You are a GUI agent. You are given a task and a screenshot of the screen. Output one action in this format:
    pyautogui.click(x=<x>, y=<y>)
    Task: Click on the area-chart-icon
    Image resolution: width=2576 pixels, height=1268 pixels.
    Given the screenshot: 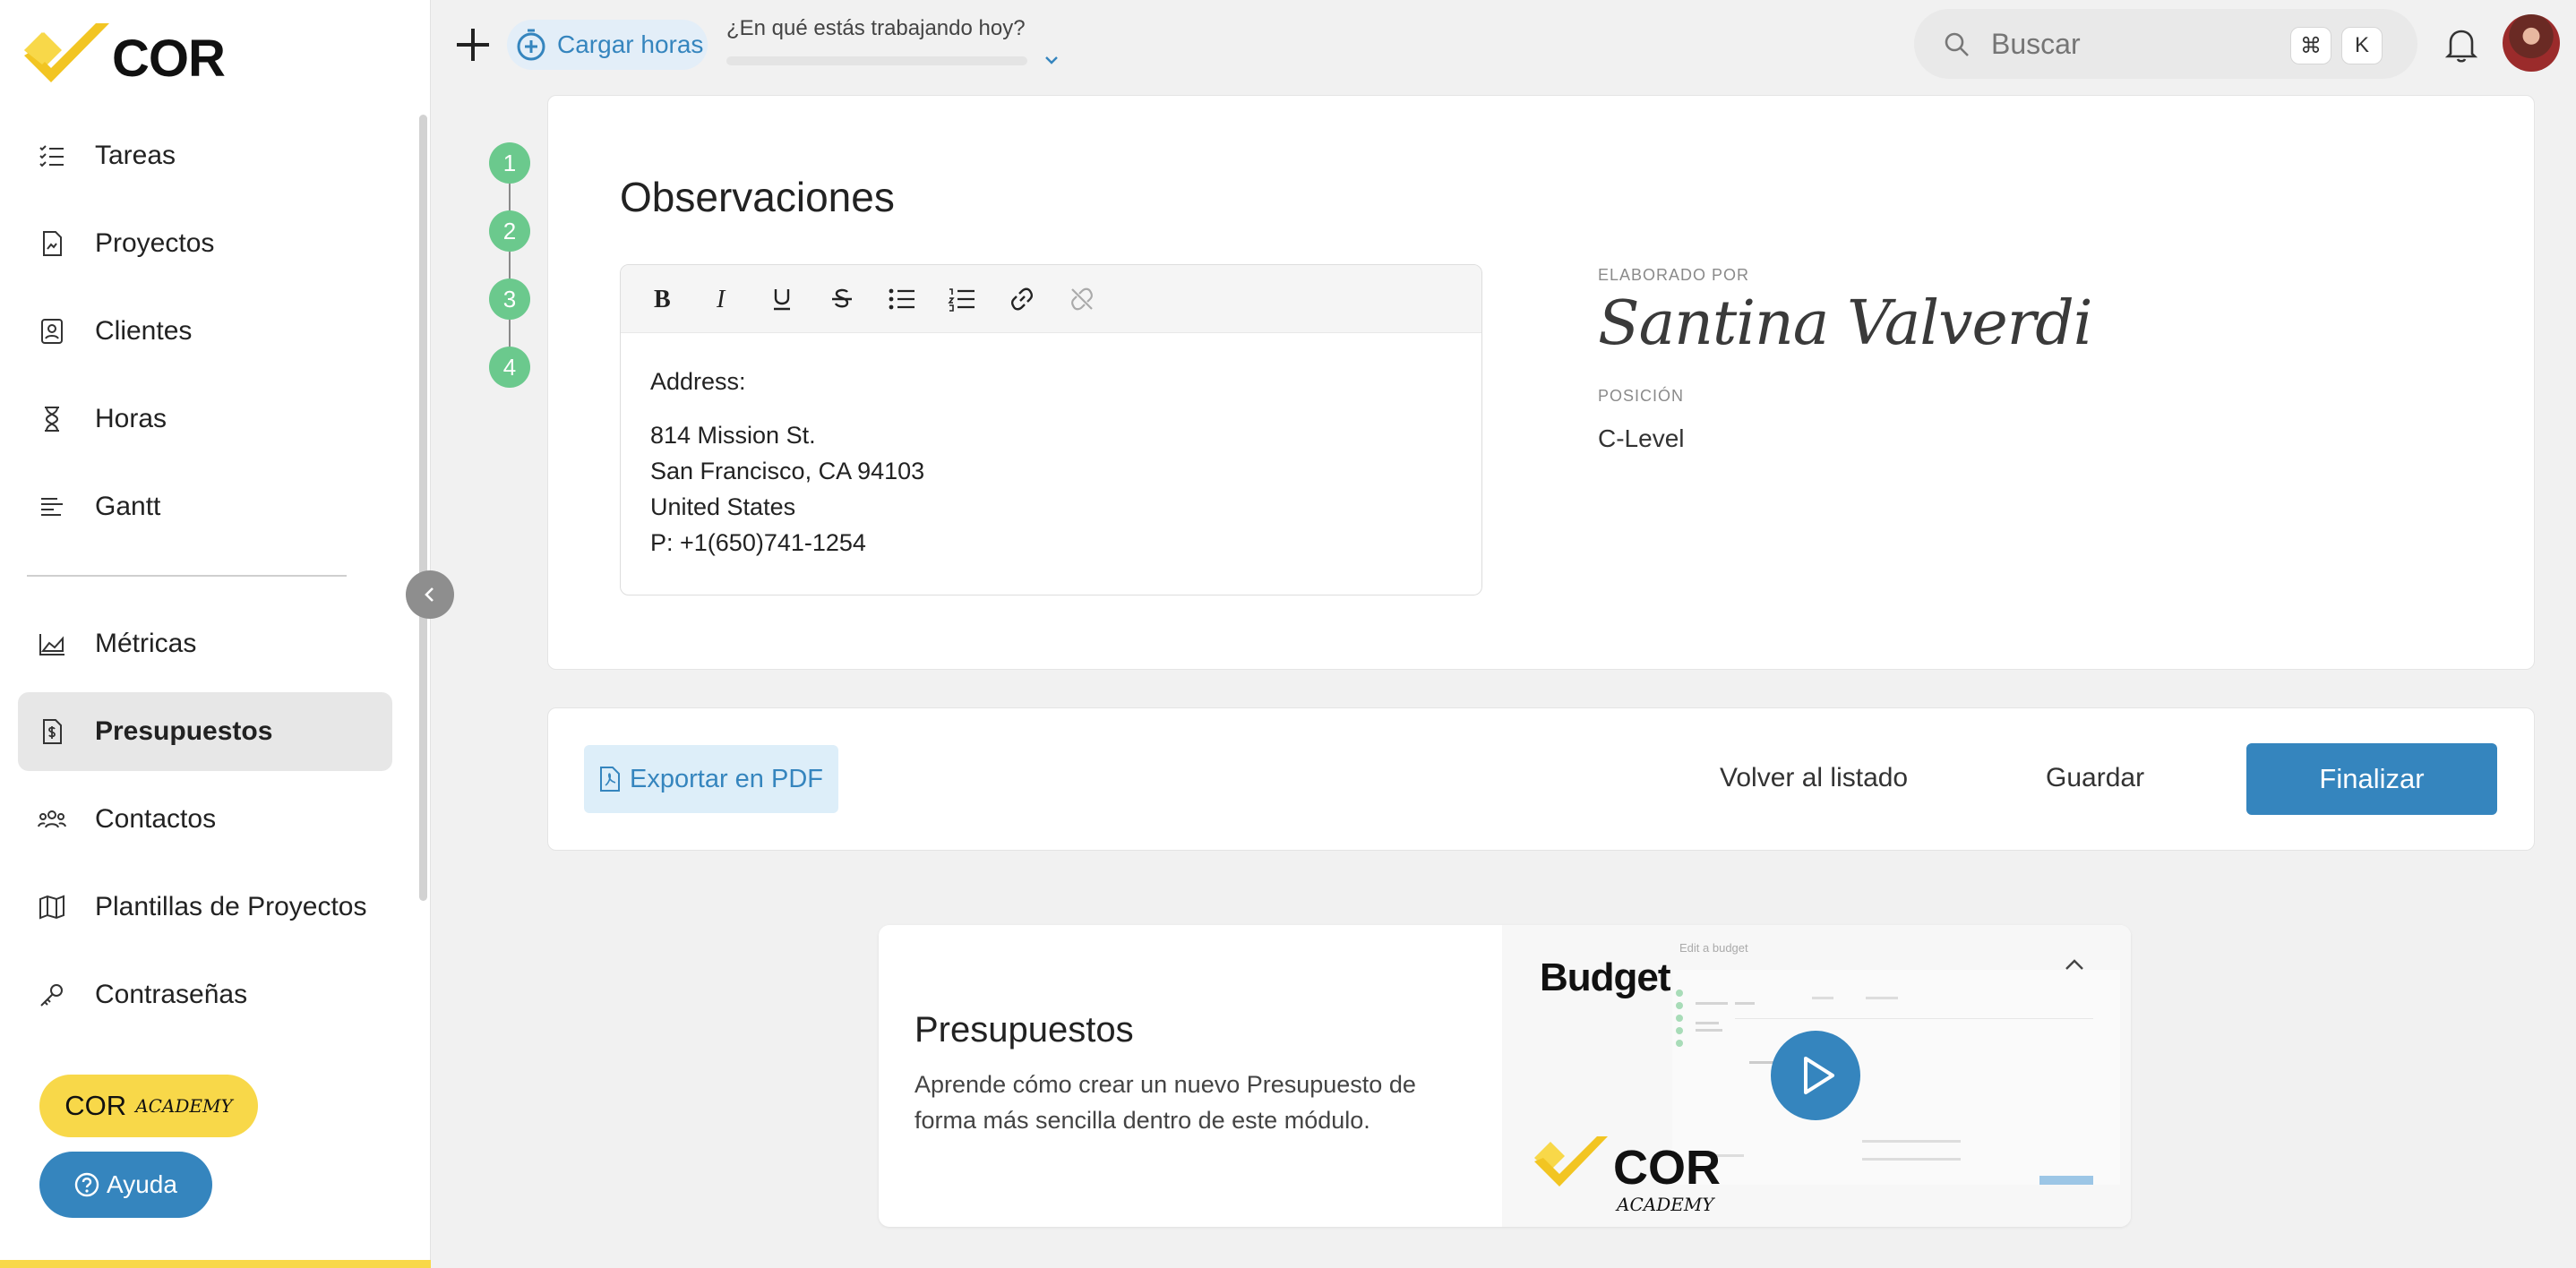 What is the action you would take?
    pyautogui.click(x=51, y=644)
    